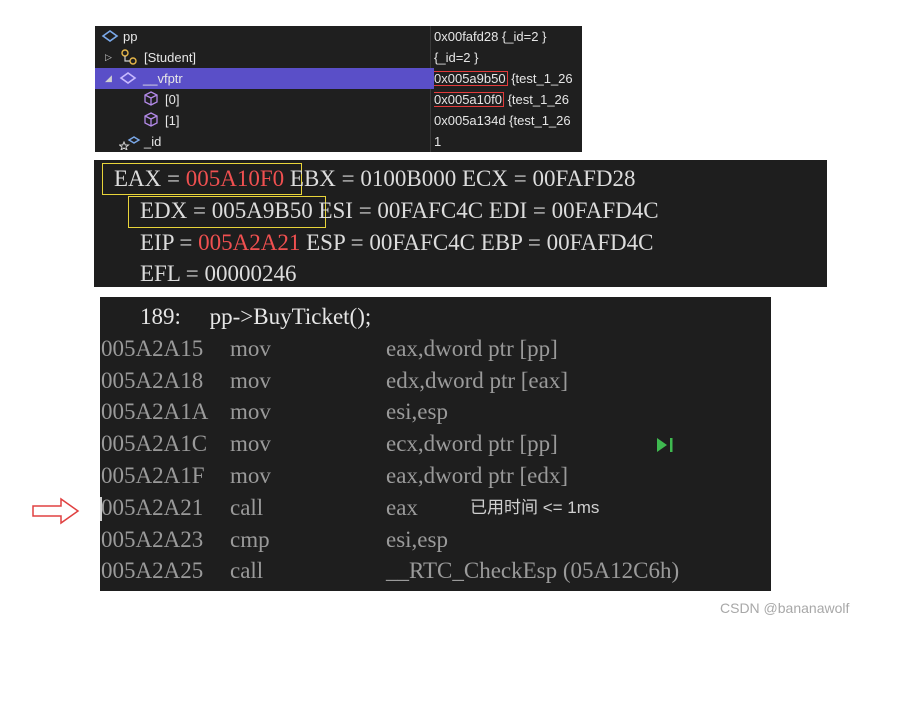  I want to click on object-icon, so click(110, 36).